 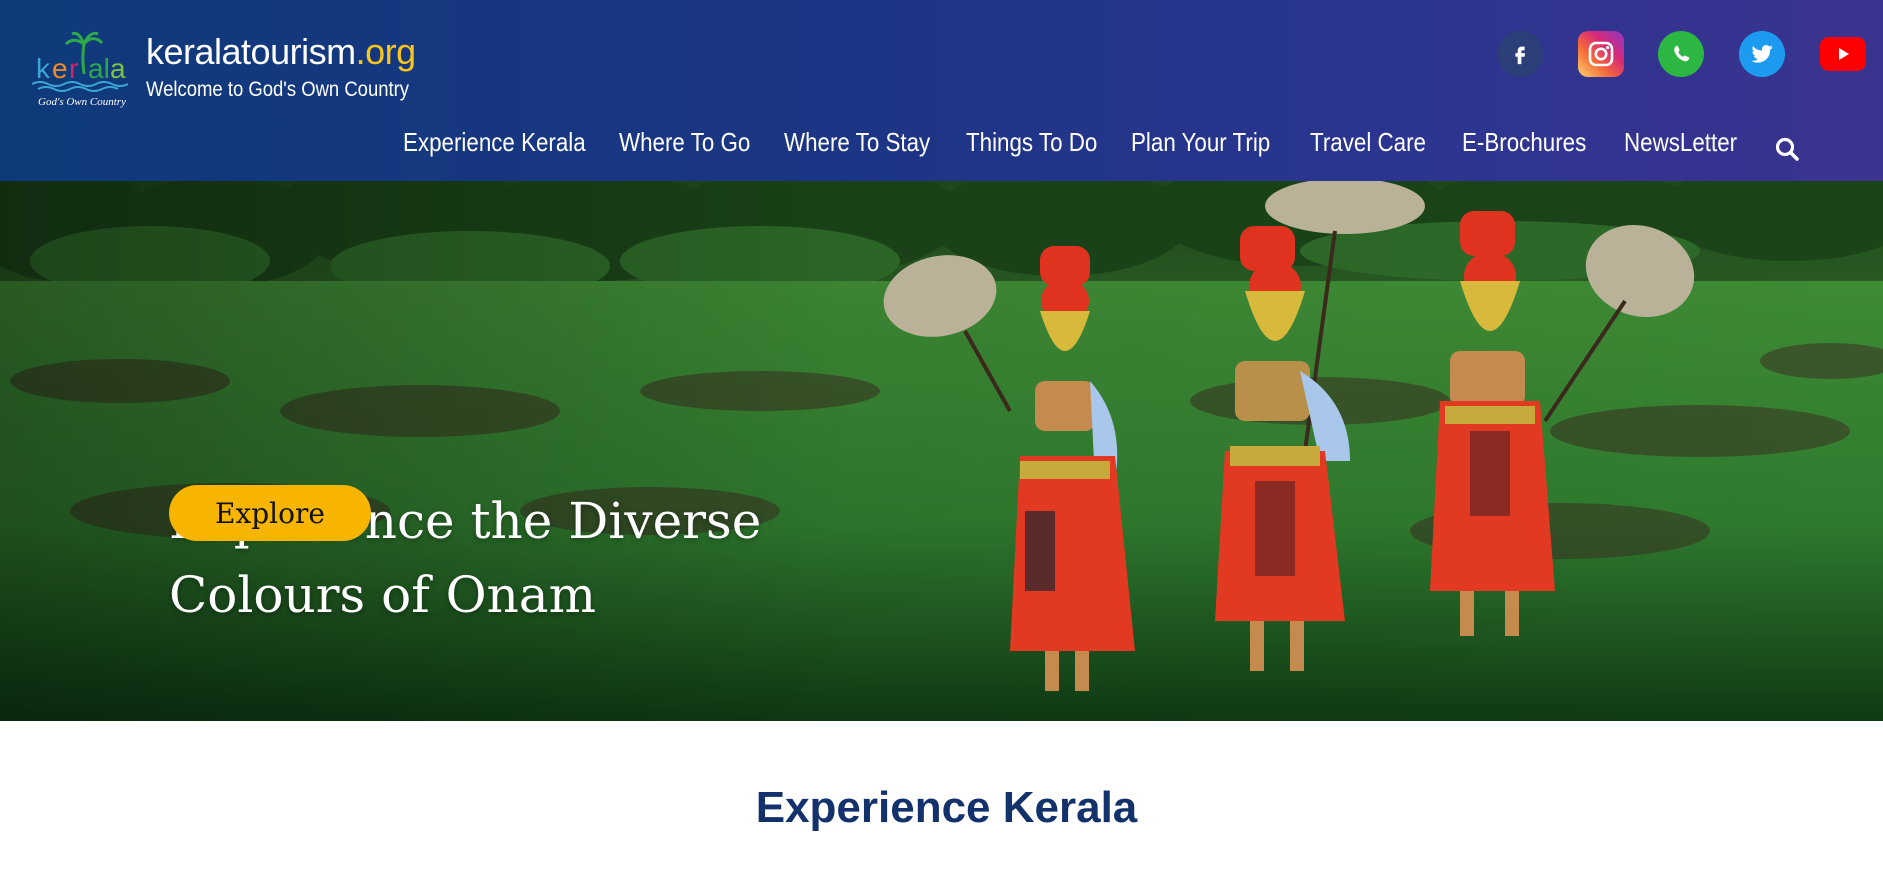 What do you see at coordinates (684, 142) in the screenshot?
I see `nav-where-to-go: Where To Go` at bounding box center [684, 142].